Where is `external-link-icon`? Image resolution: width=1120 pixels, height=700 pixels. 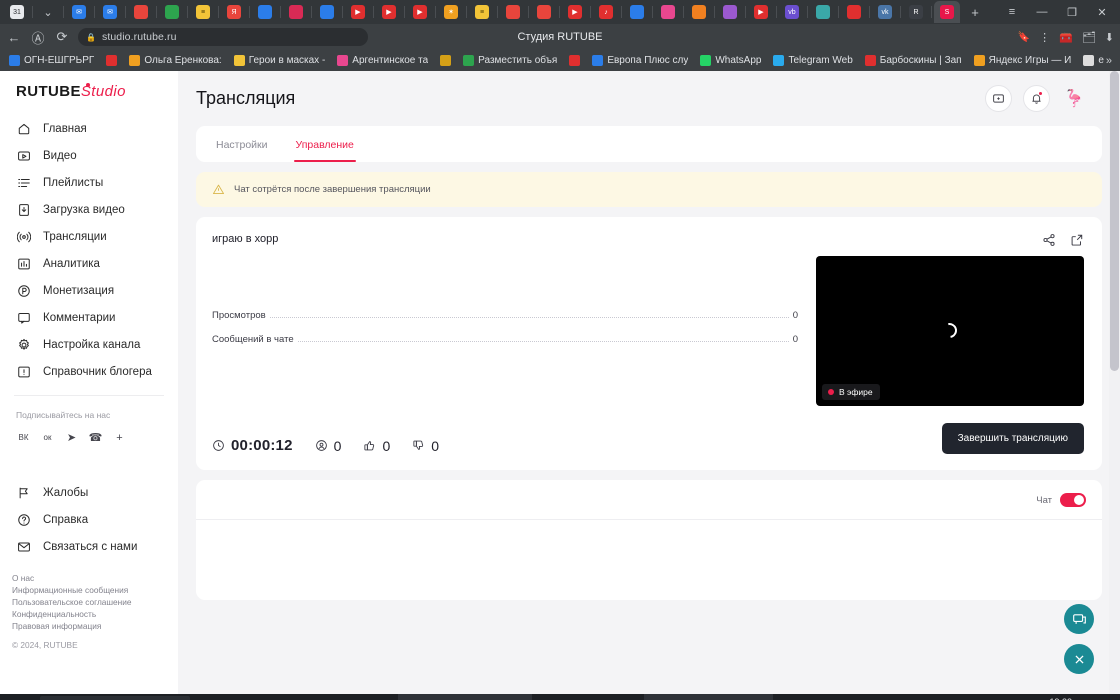
external-link-icon is located at coordinates (1077, 240).